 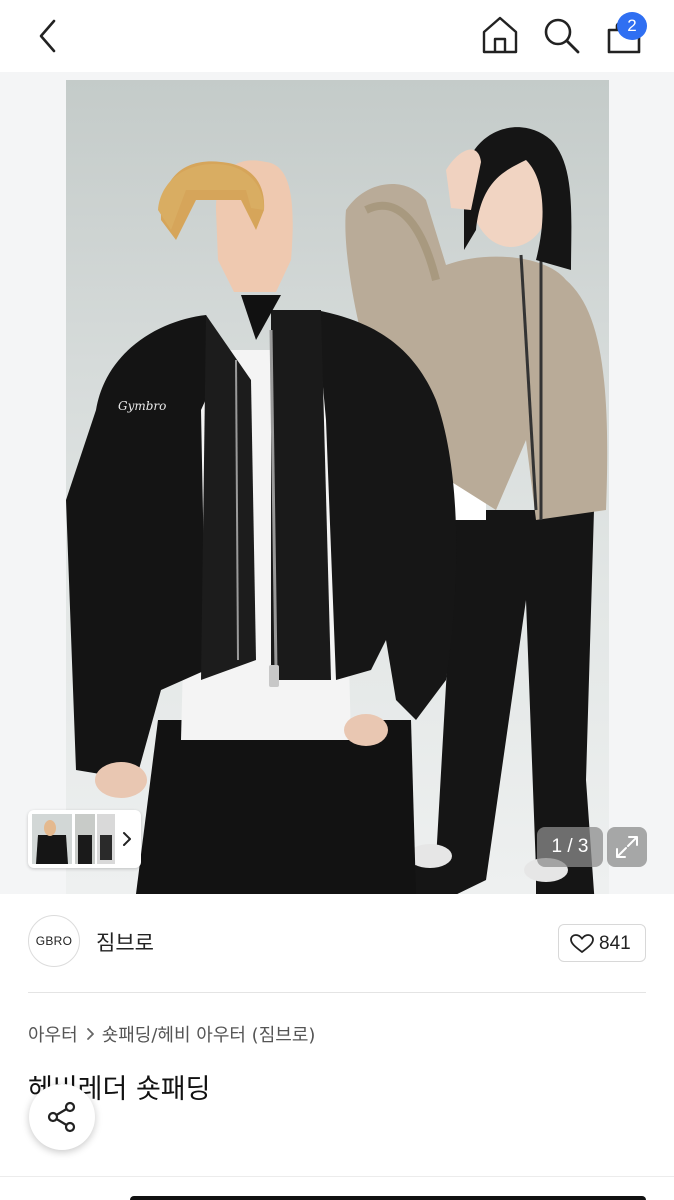 What do you see at coordinates (337, 1176) in the screenshot?
I see `bottom-divider` at bounding box center [337, 1176].